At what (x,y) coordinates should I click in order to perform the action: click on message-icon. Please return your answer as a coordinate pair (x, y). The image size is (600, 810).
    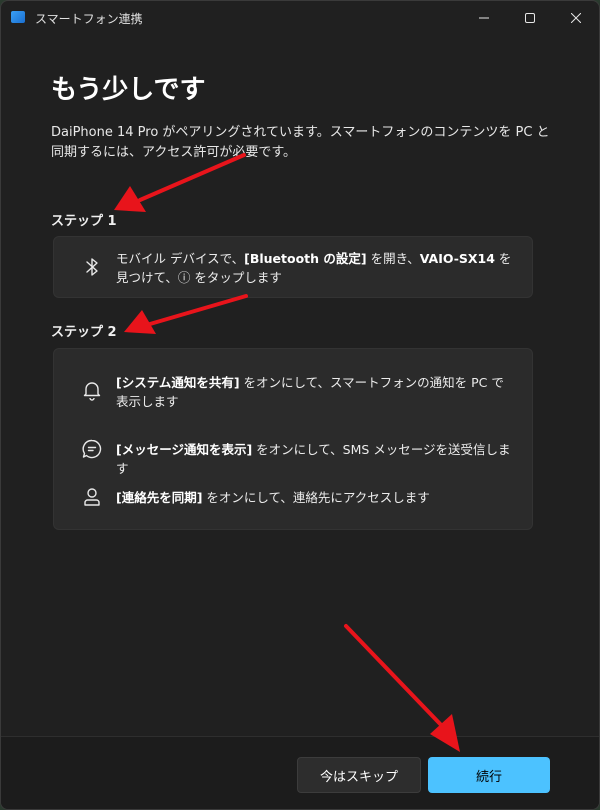
    Looking at the image, I should click on (92, 449).